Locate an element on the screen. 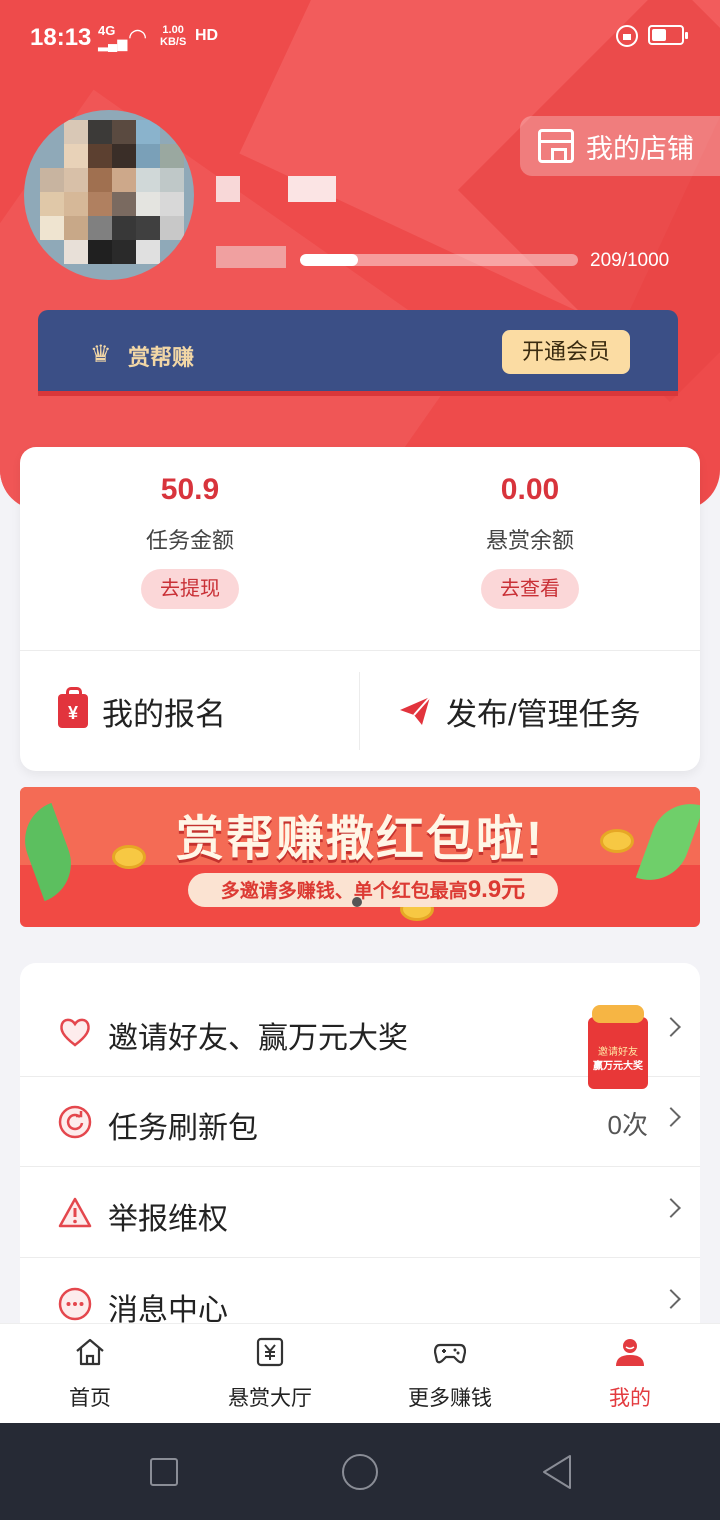  wifi-icon: ◠ is located at coordinates (138, 36).